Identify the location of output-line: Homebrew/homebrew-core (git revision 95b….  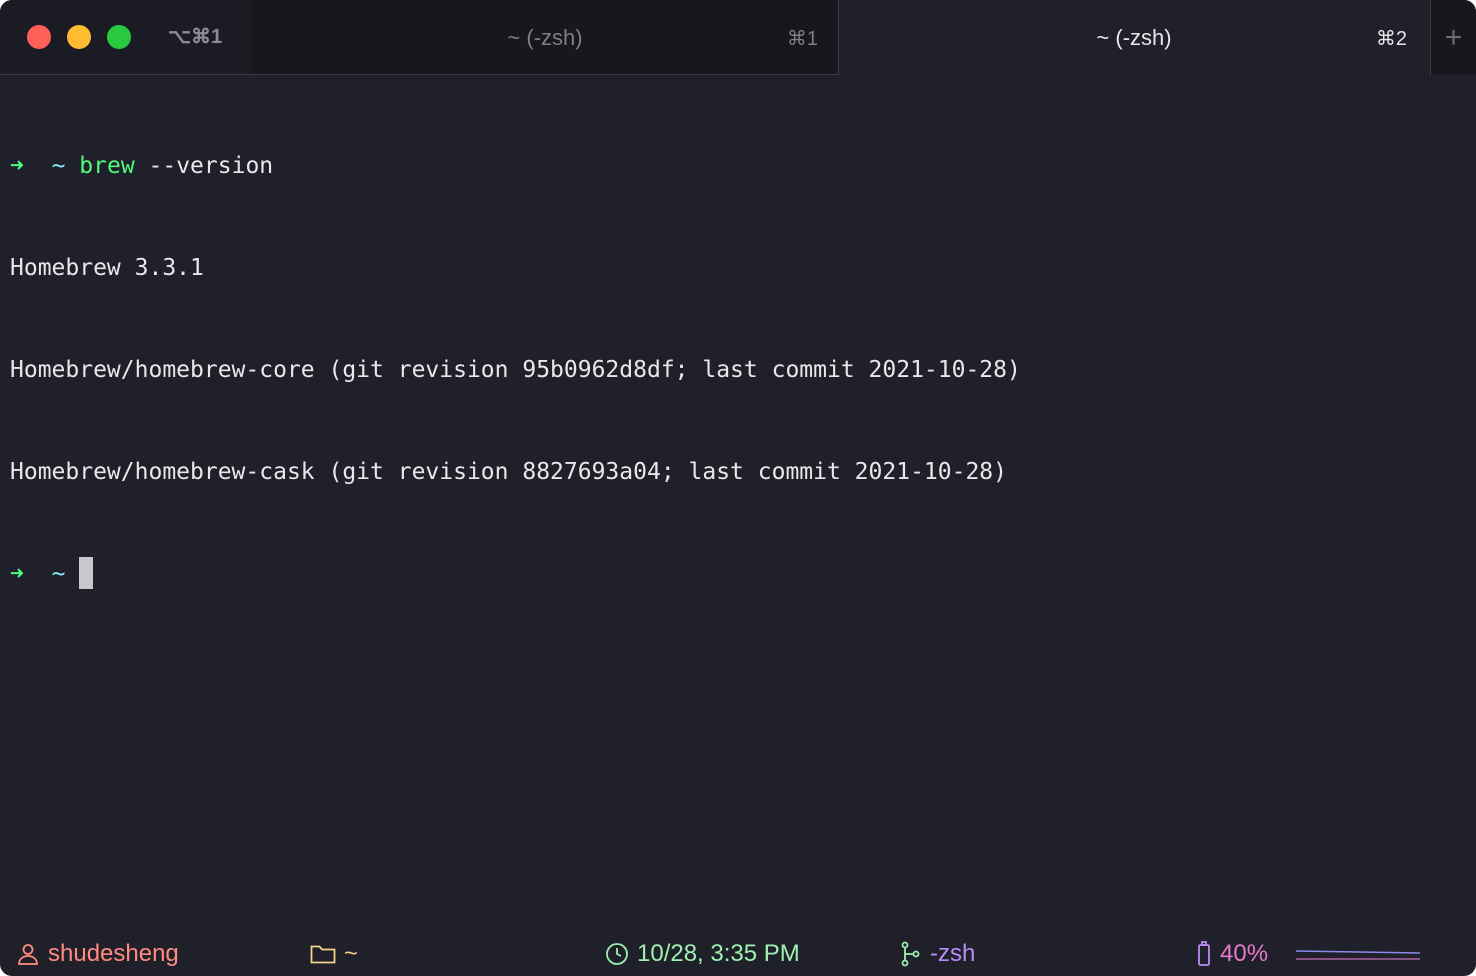
(515, 370).